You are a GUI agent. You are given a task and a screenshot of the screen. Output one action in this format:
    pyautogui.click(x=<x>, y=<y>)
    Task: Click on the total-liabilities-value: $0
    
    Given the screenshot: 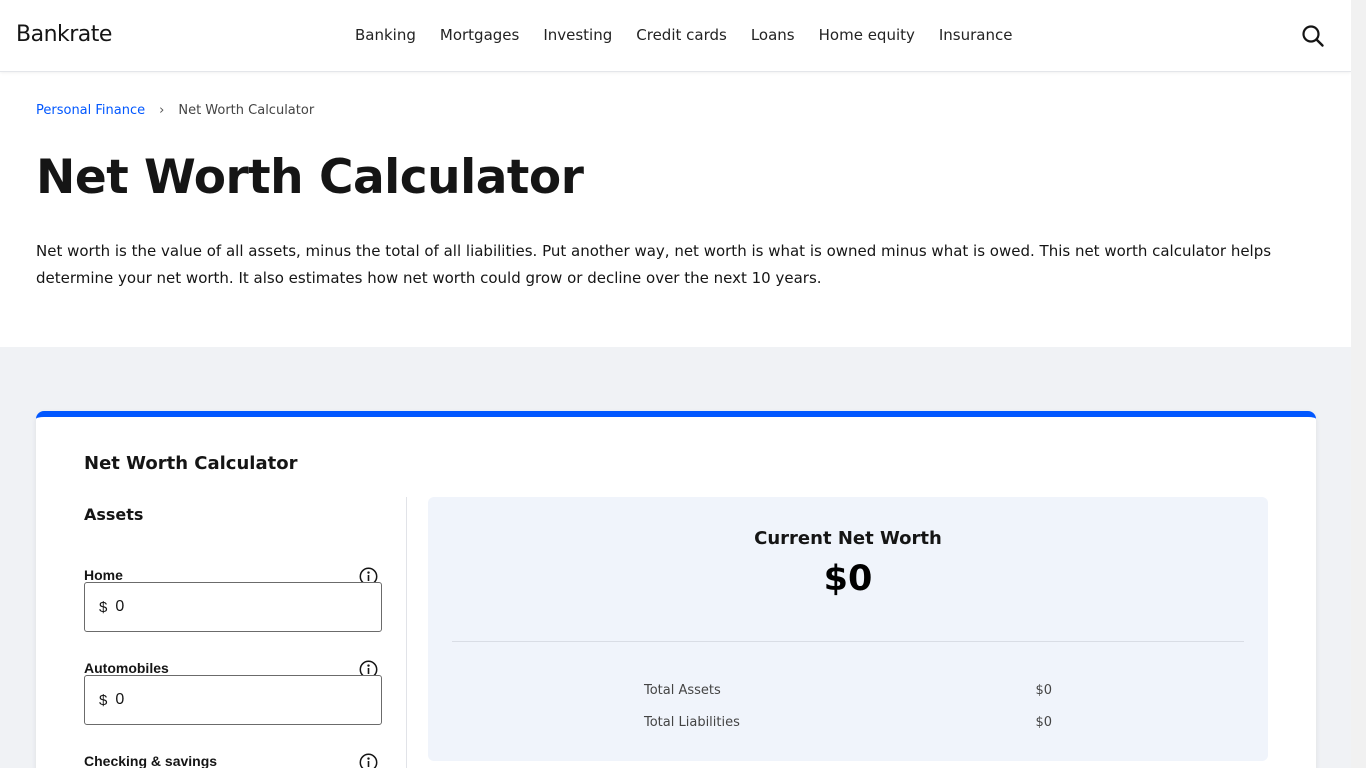 What is the action you would take?
    pyautogui.click(x=1043, y=722)
    